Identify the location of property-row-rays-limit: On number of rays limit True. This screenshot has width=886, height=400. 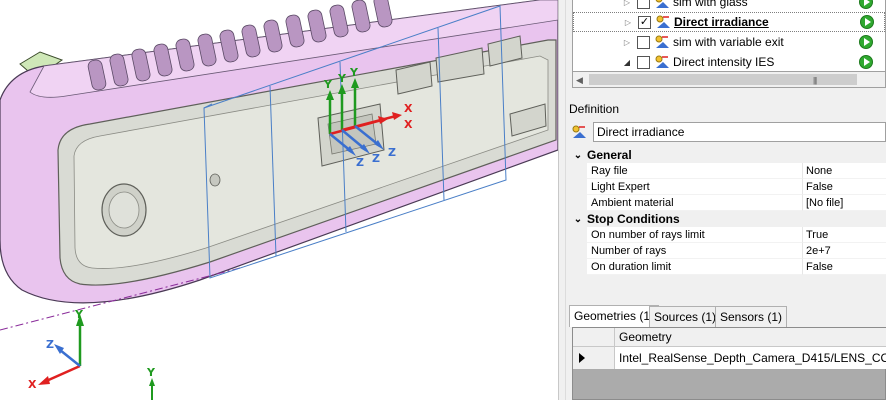
(727, 235).